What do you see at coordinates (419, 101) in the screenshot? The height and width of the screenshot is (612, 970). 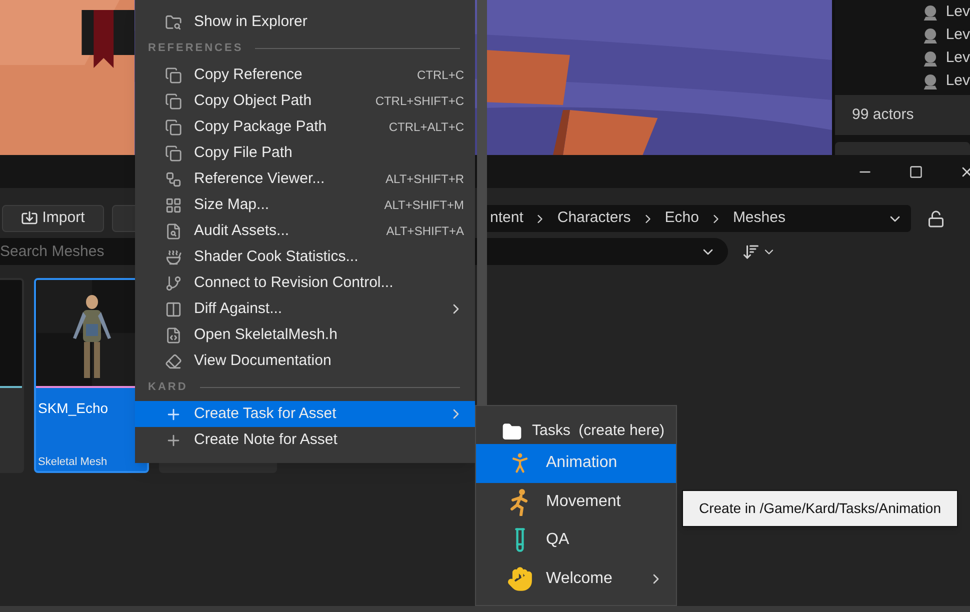 I see `shortcut-label: CTRL+SHIFT+C` at bounding box center [419, 101].